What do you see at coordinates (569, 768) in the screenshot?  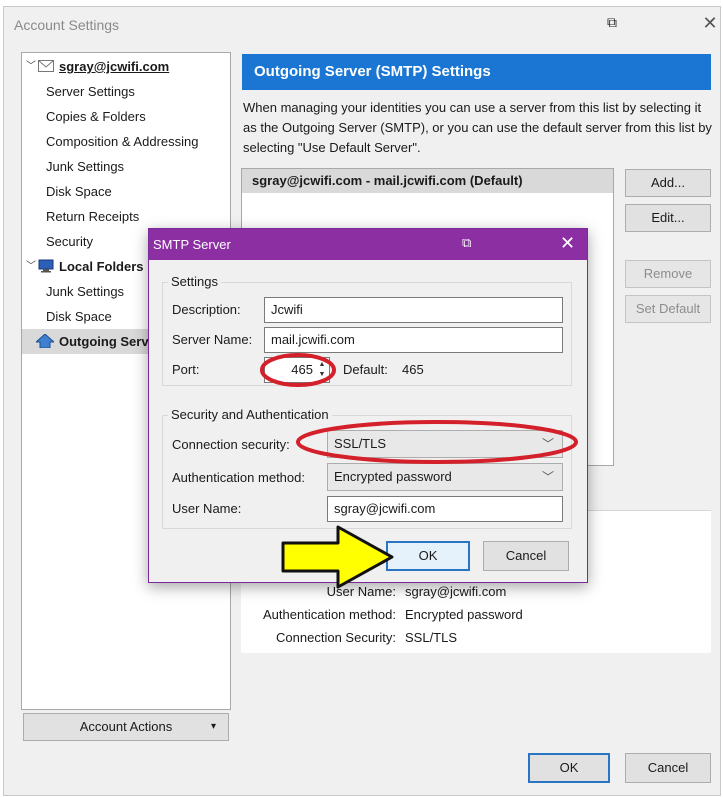 I see `ok-button: OK` at bounding box center [569, 768].